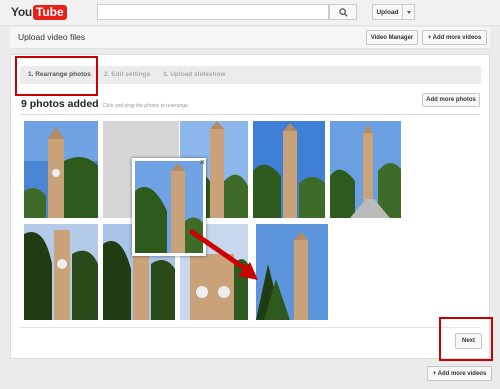  What do you see at coordinates (56, 76) in the screenshot?
I see `highlight-box-step` at bounding box center [56, 76].